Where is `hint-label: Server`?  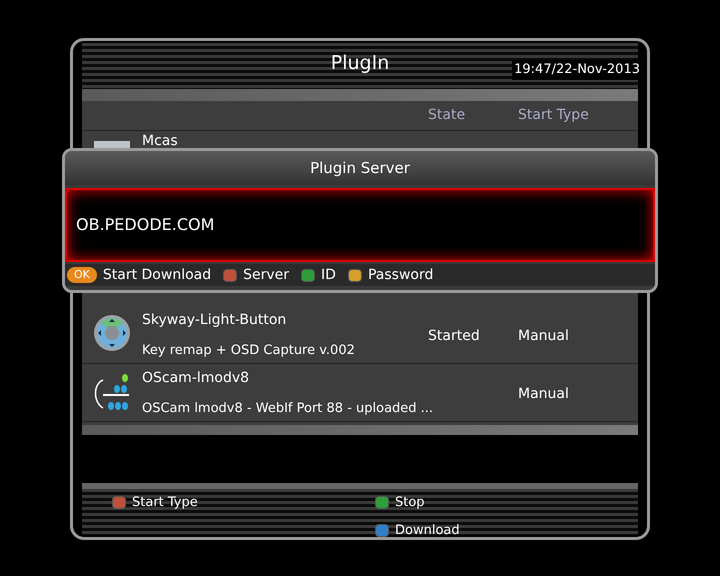 hint-label: Server is located at coordinates (266, 275).